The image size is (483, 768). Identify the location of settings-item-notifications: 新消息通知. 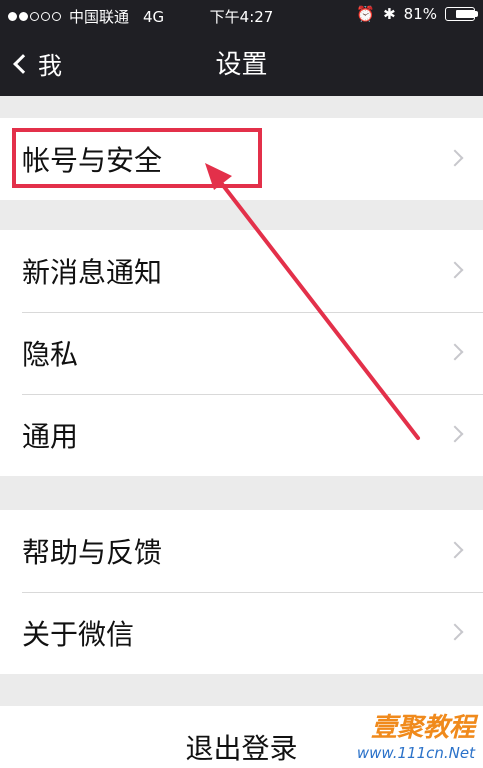
(241, 271).